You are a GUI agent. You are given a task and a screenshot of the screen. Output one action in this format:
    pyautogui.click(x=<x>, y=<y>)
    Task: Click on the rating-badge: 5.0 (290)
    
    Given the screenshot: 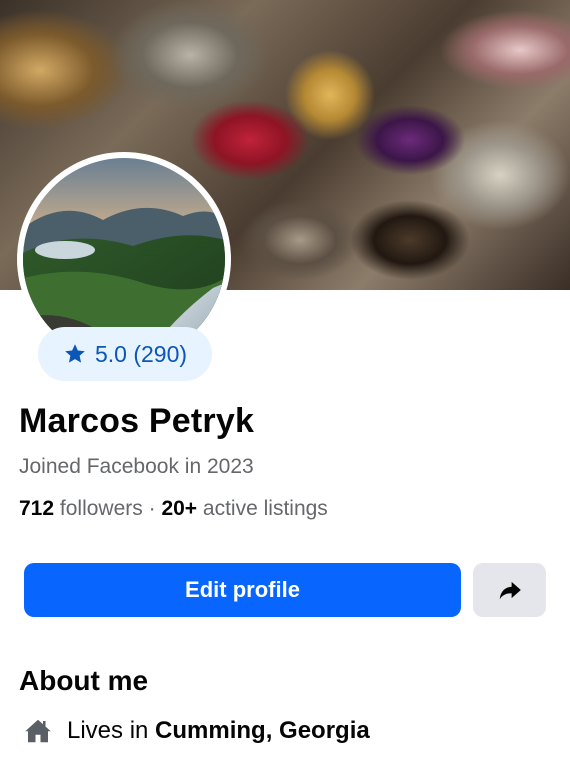 What is the action you would take?
    pyautogui.click(x=125, y=354)
    